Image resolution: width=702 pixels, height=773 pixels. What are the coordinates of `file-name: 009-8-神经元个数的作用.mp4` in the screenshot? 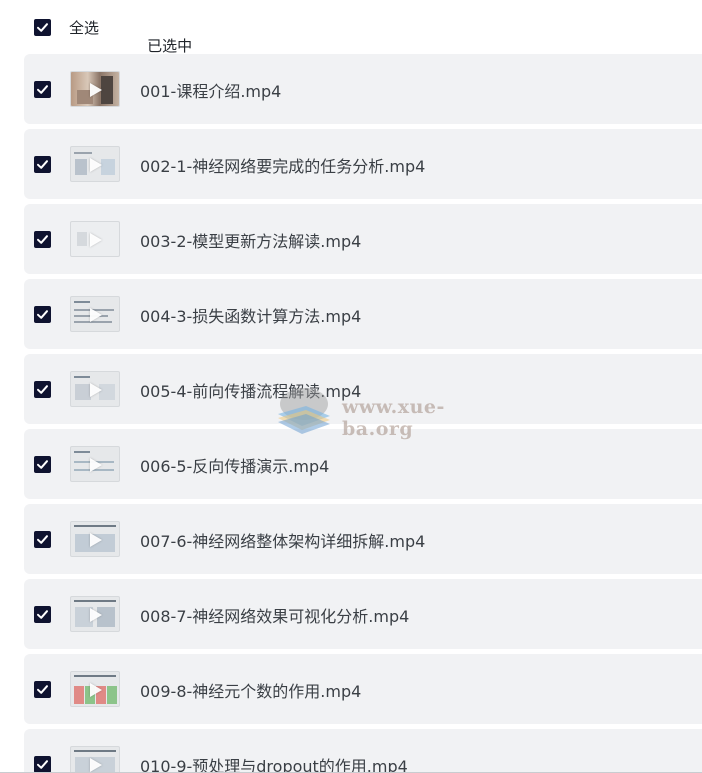 It's located at (250, 690).